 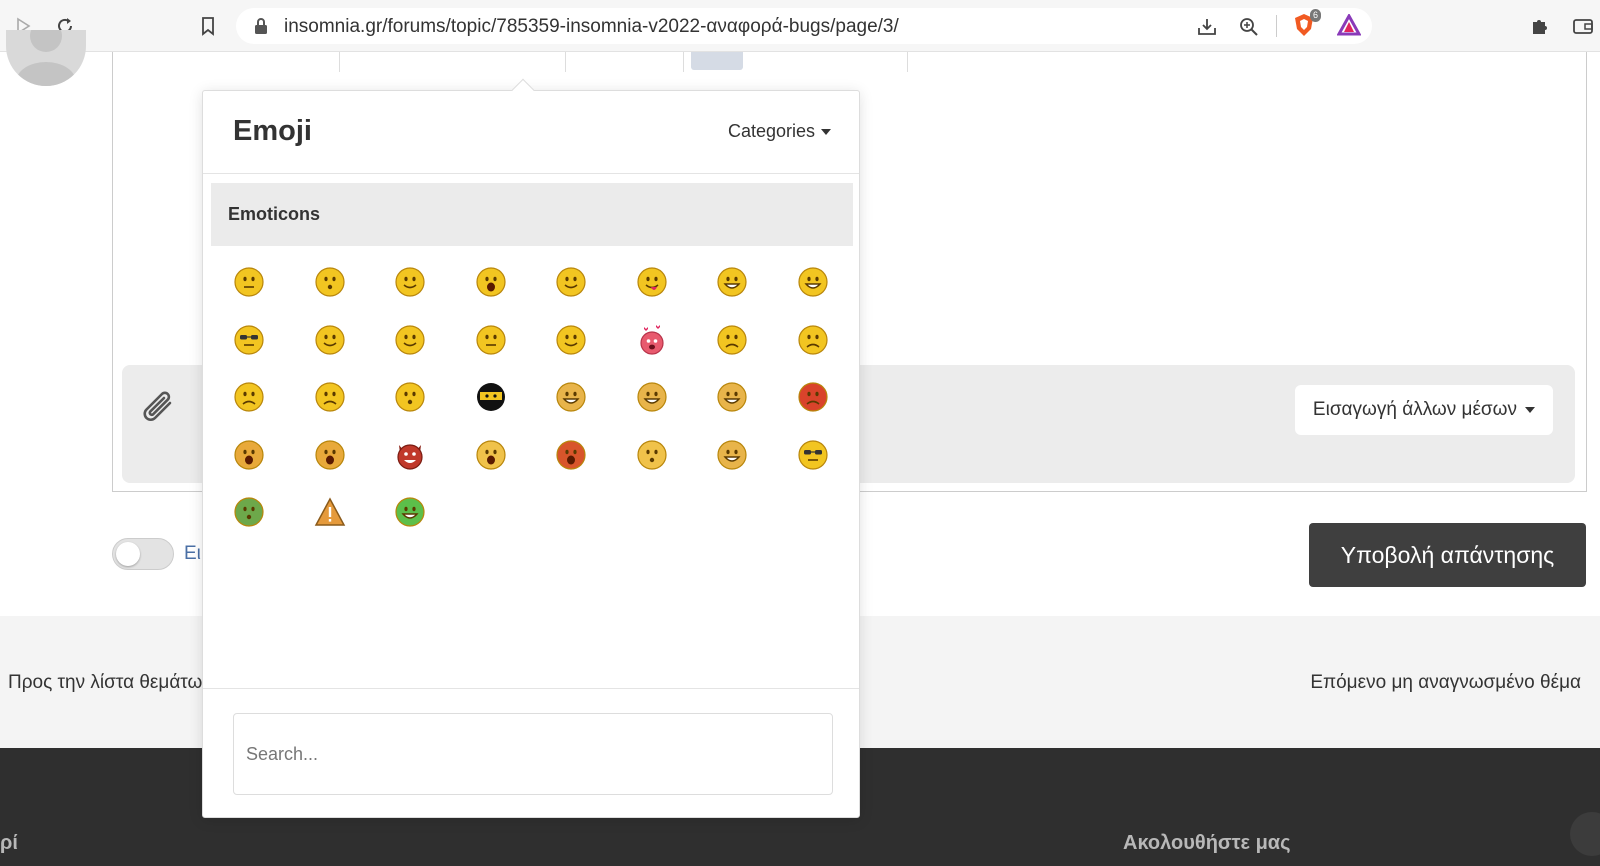 I want to click on wallet-icon, so click(x=1583, y=26).